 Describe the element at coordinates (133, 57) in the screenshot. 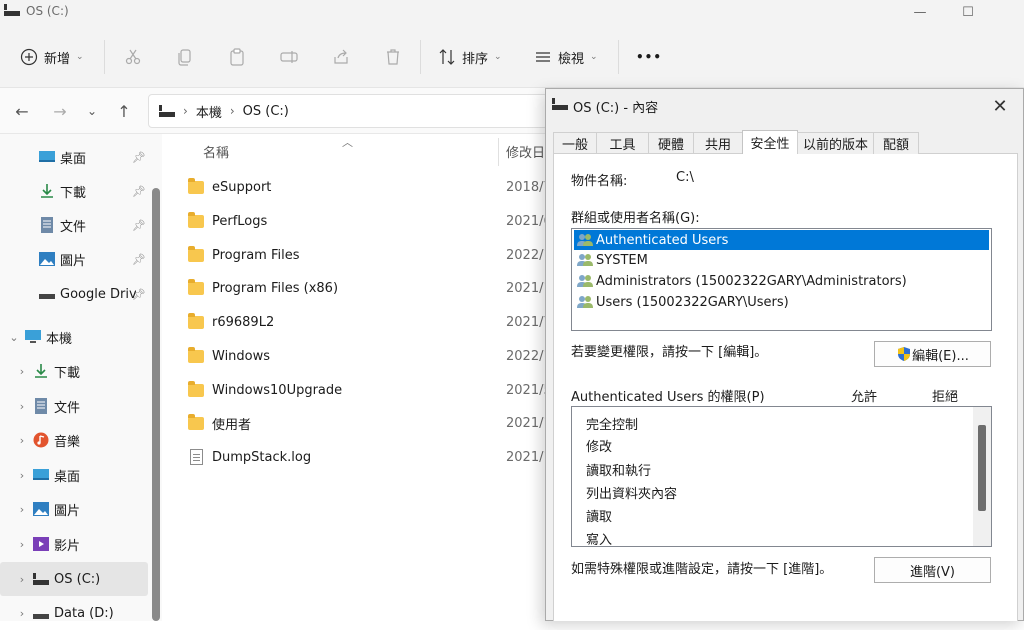

I see `cut-button` at that location.